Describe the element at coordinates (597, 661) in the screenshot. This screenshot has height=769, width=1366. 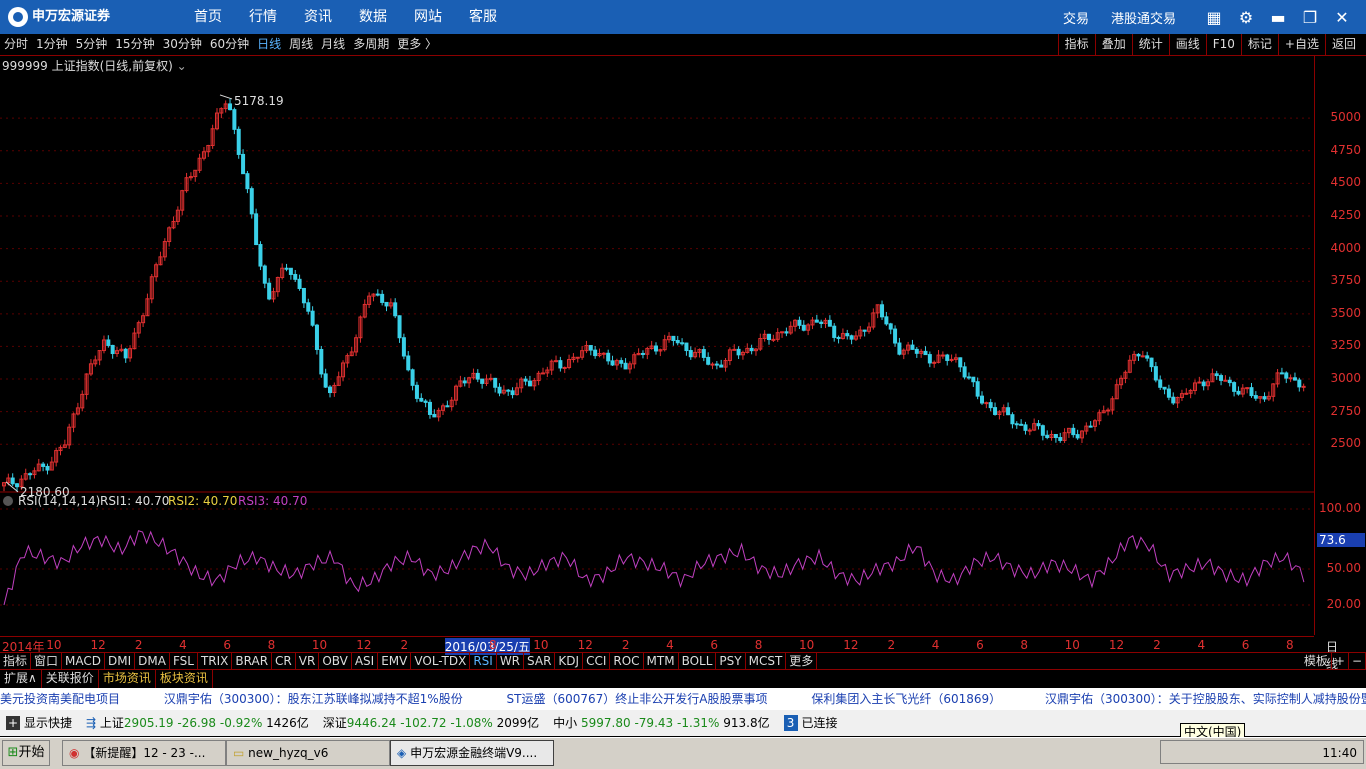
I see `indicator-cci: CCI` at that location.